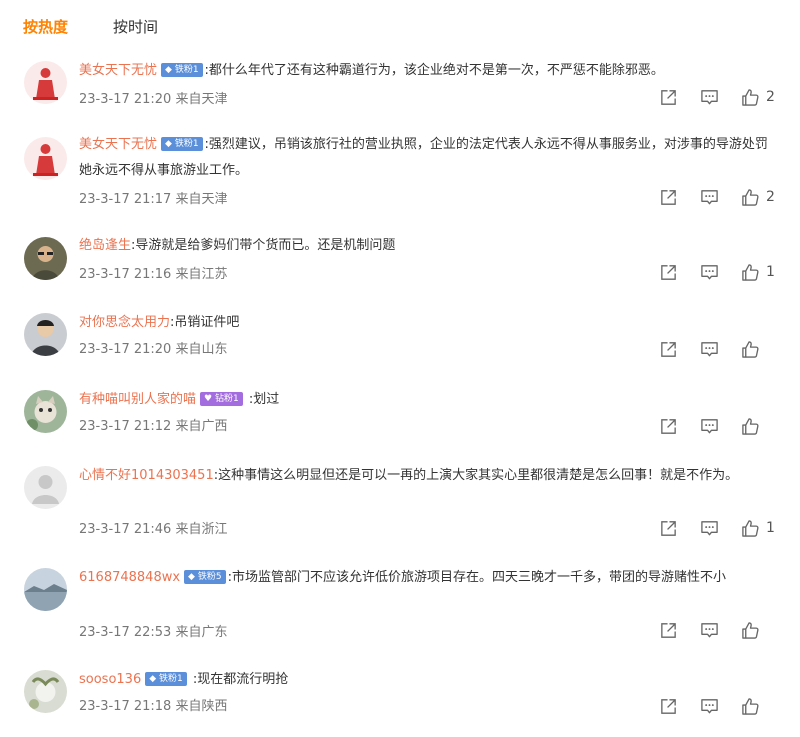  What do you see at coordinates (125, 199) in the screenshot?
I see `comment-time: 23-3-17 21:17` at bounding box center [125, 199].